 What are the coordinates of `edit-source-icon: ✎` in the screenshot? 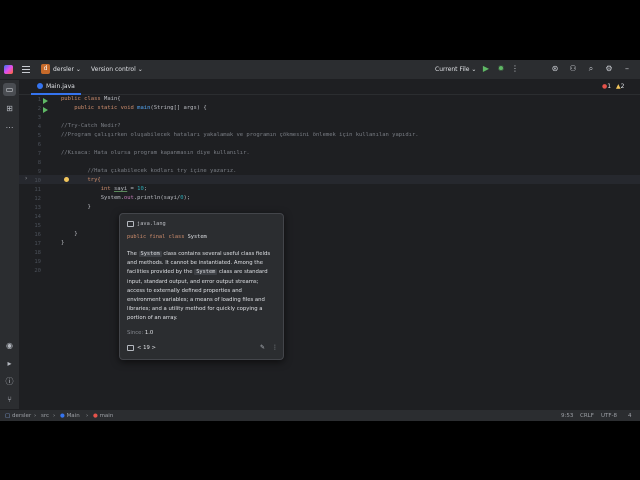 It's located at (262, 347).